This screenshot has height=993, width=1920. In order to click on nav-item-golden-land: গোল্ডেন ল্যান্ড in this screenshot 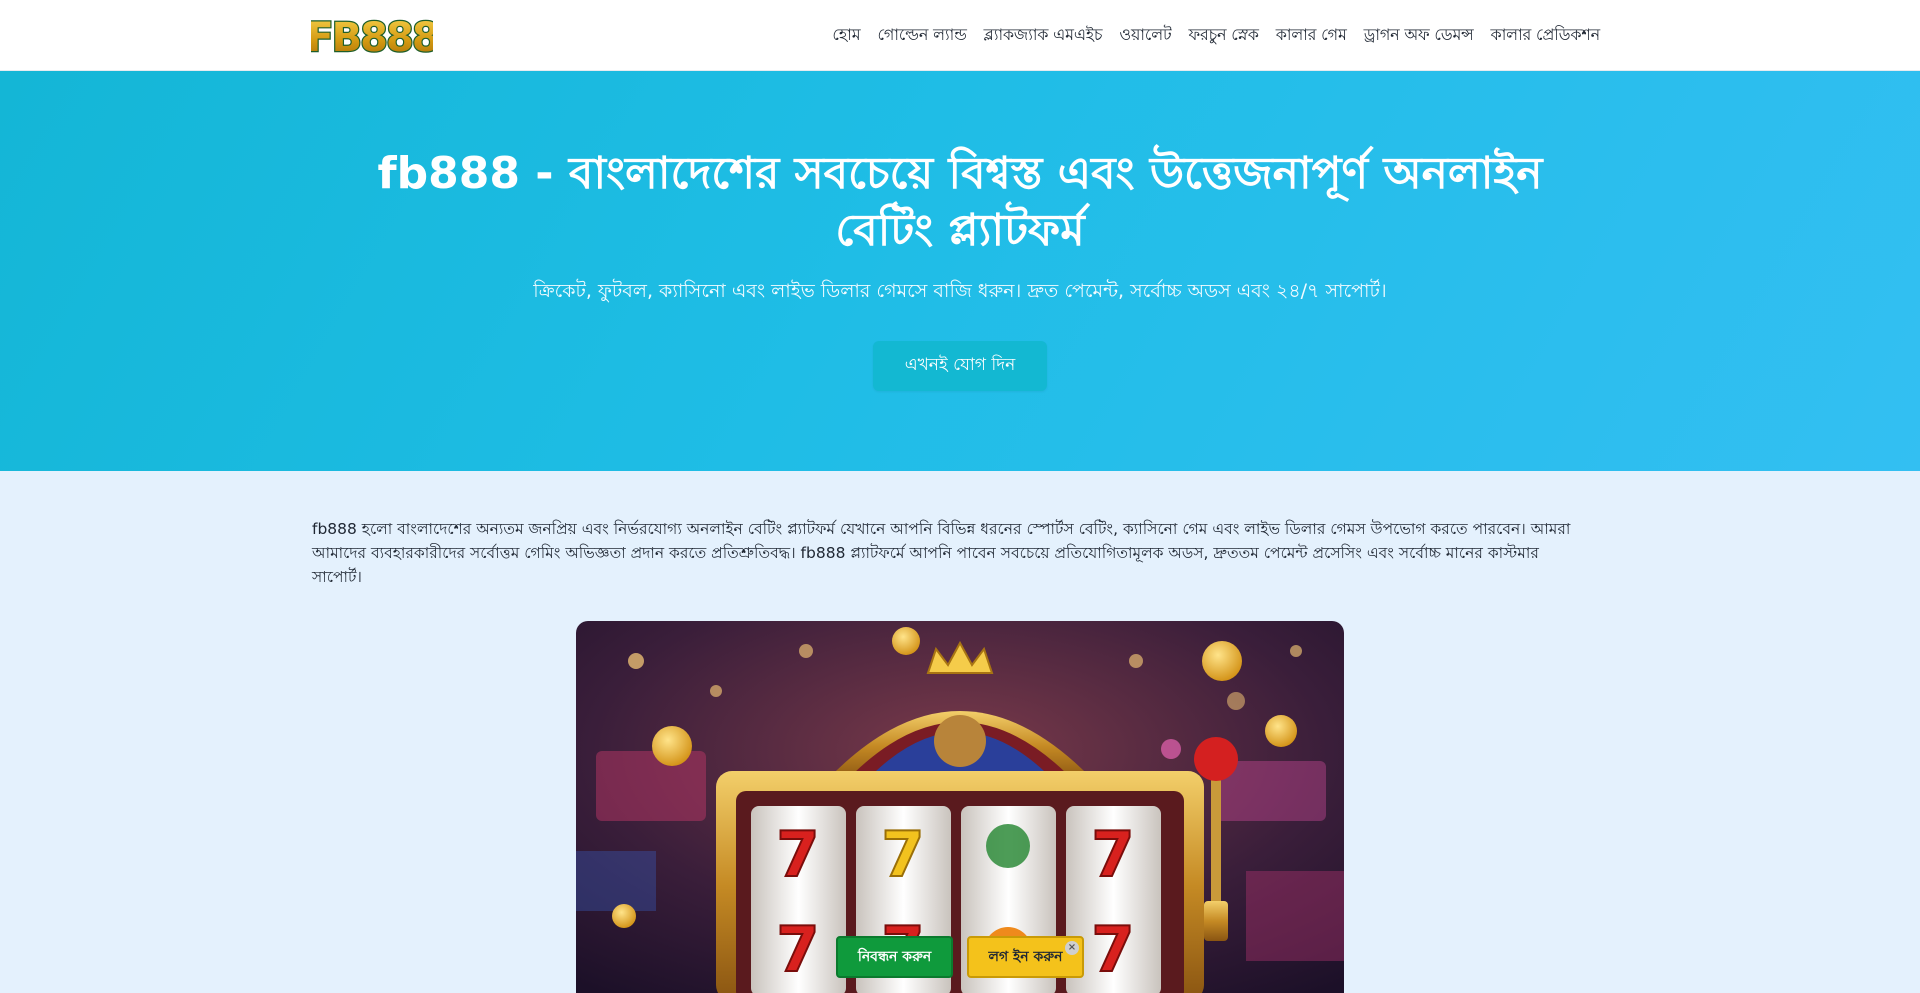, I will do `click(921, 35)`.